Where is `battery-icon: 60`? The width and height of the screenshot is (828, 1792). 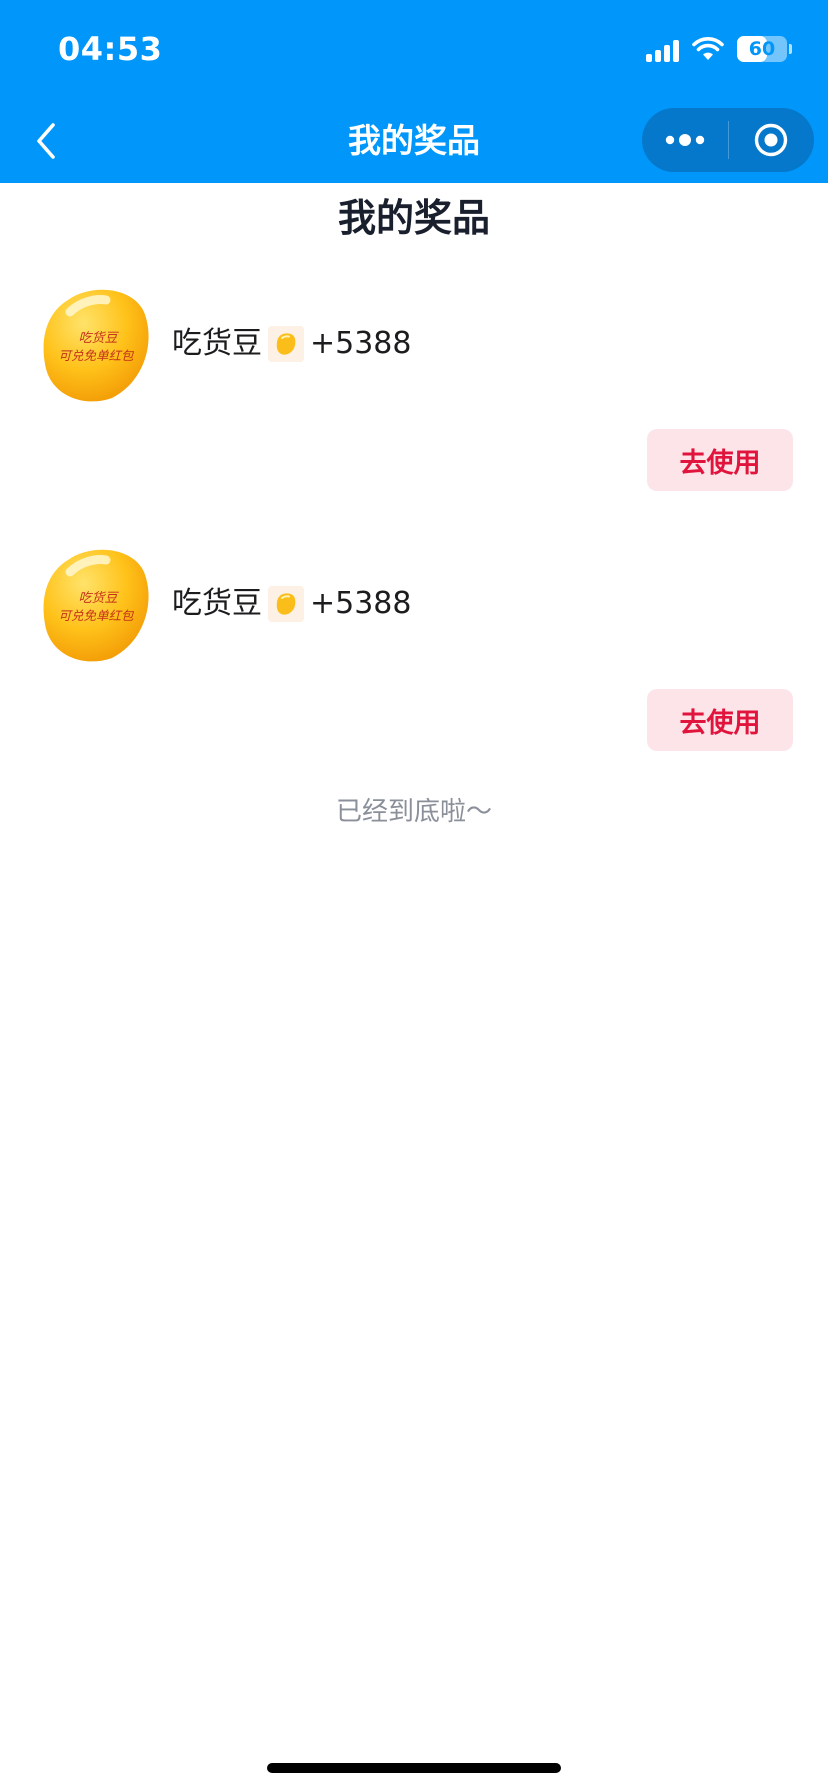 battery-icon: 60 is located at coordinates (762, 49).